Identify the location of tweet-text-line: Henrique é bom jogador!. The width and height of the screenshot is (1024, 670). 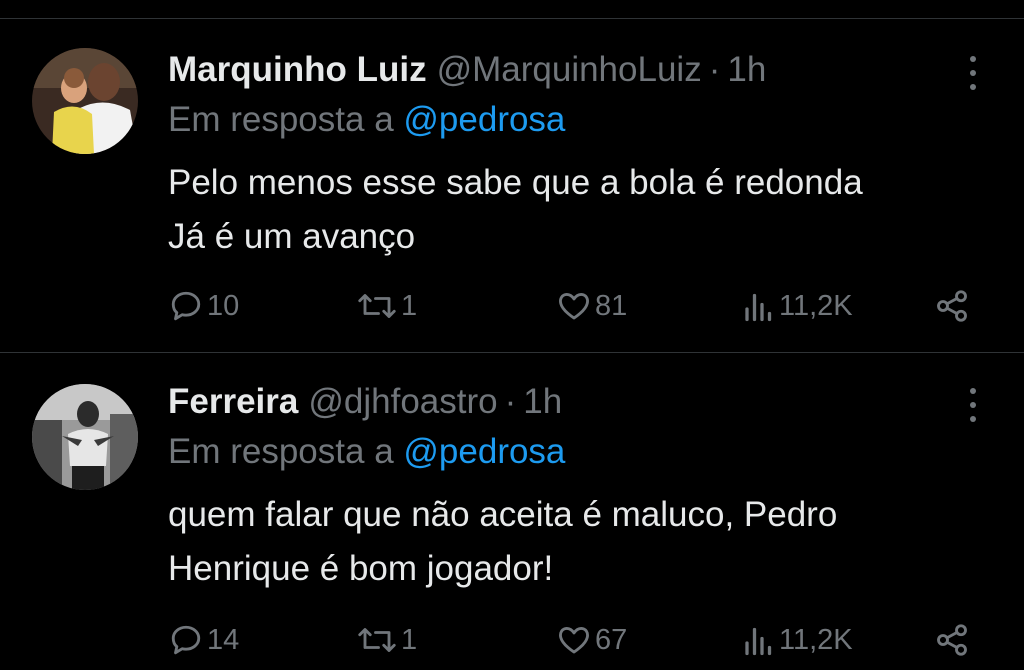
(361, 568).